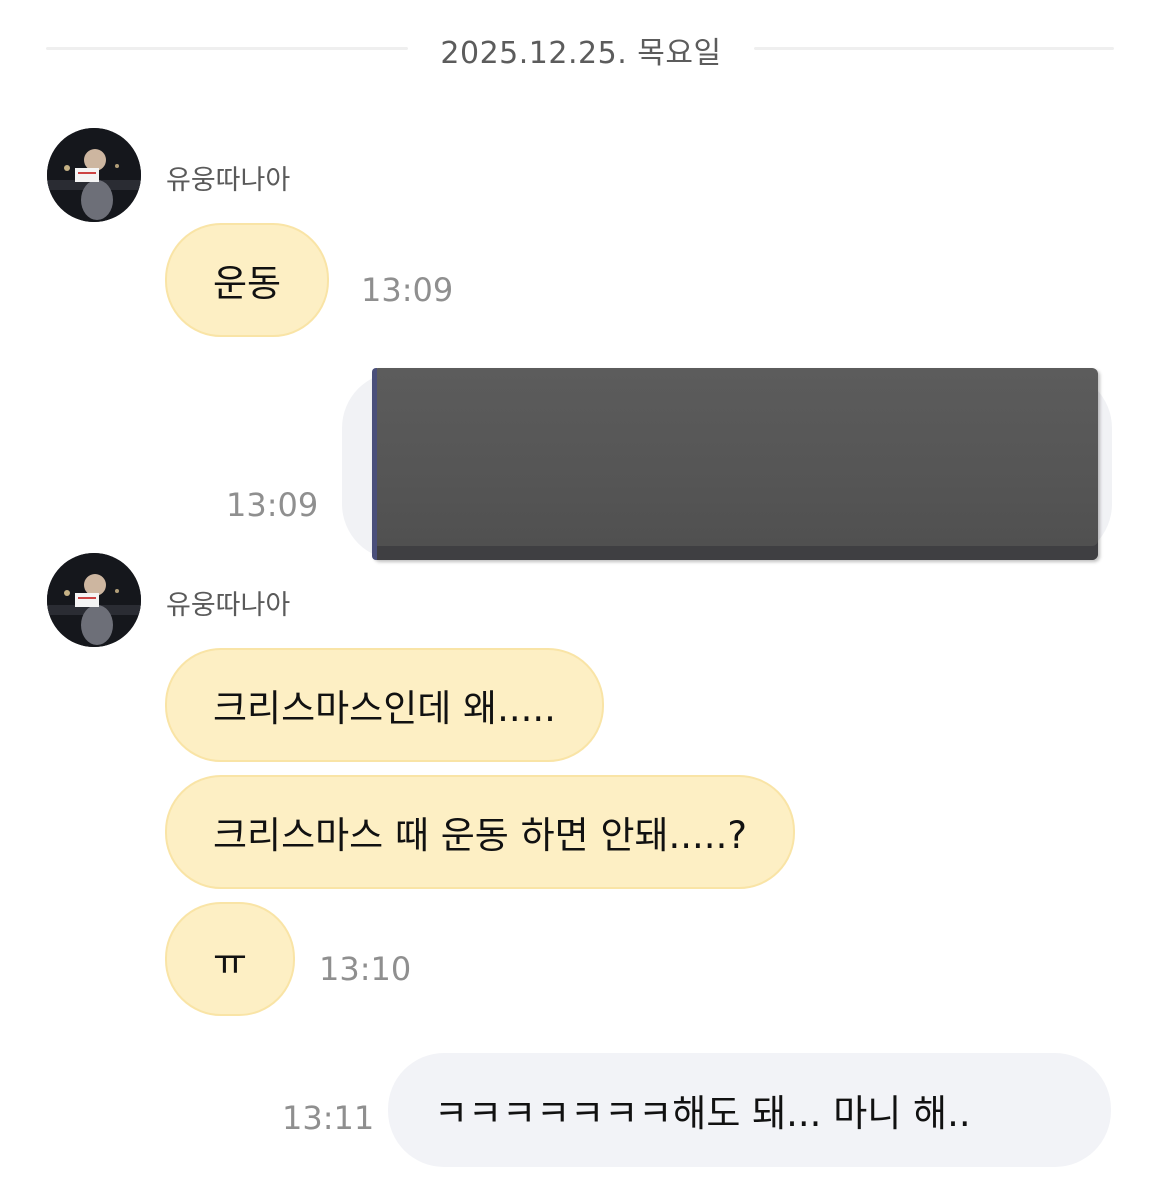  What do you see at coordinates (328, 1118) in the screenshot?
I see `message-time: 13:11` at bounding box center [328, 1118].